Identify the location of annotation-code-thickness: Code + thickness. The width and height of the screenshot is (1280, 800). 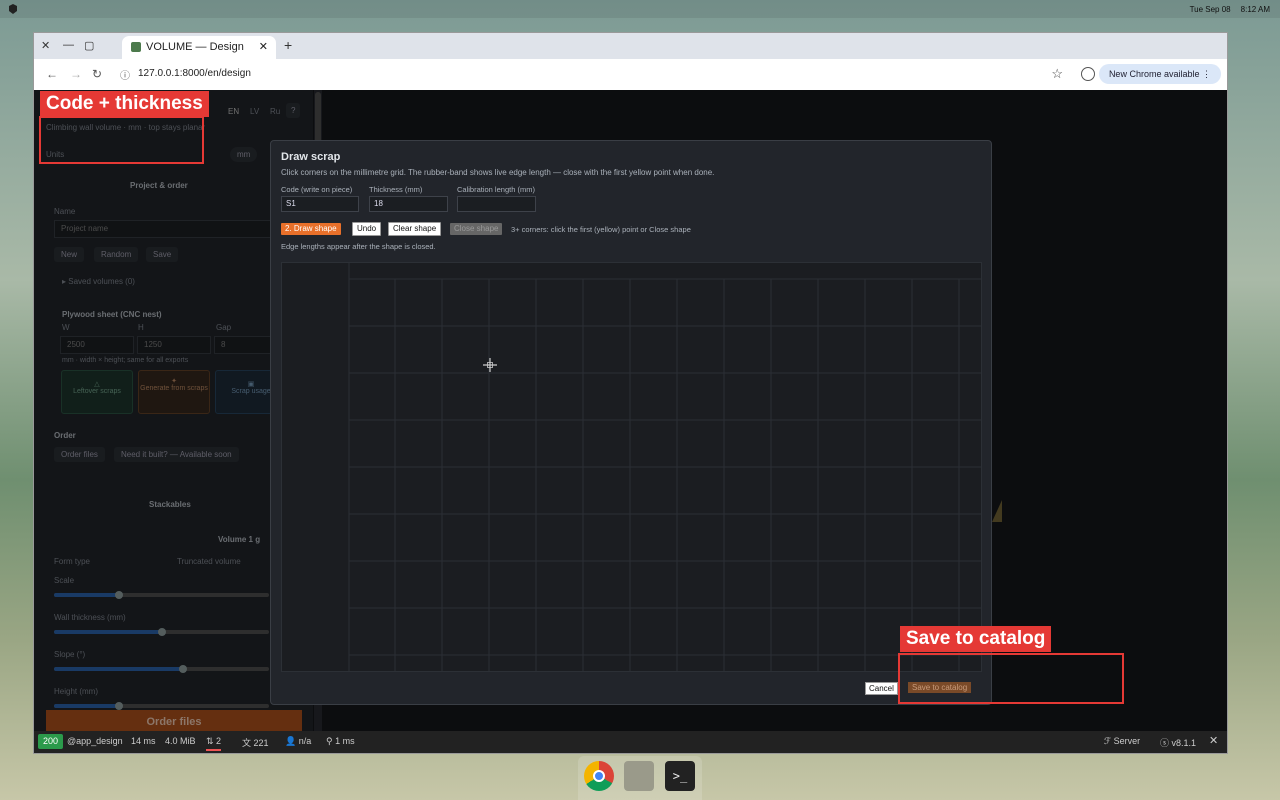
(124, 104).